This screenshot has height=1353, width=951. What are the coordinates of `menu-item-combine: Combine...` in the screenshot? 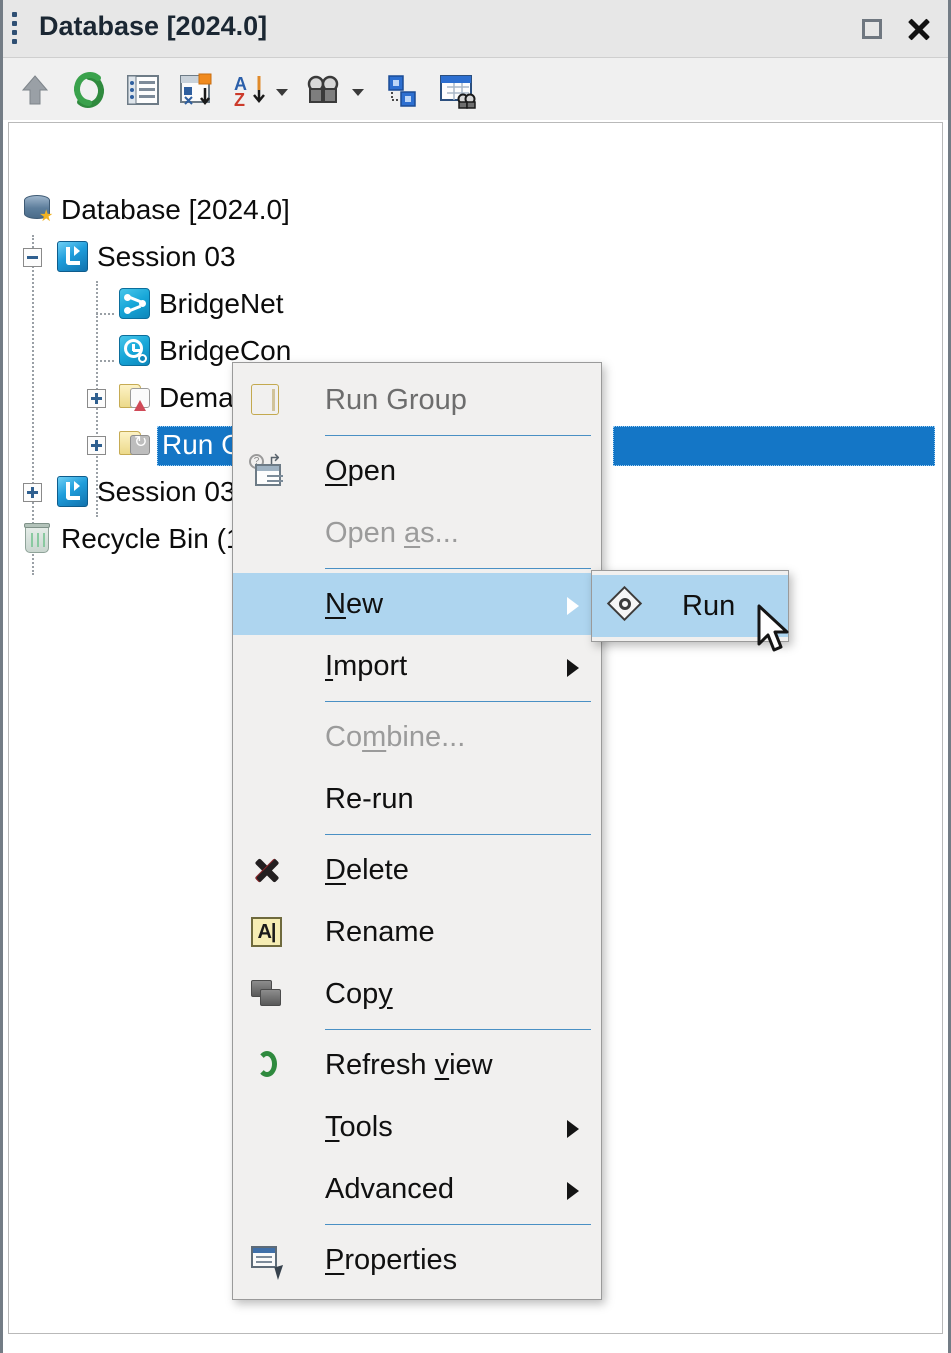 It's located at (417, 737).